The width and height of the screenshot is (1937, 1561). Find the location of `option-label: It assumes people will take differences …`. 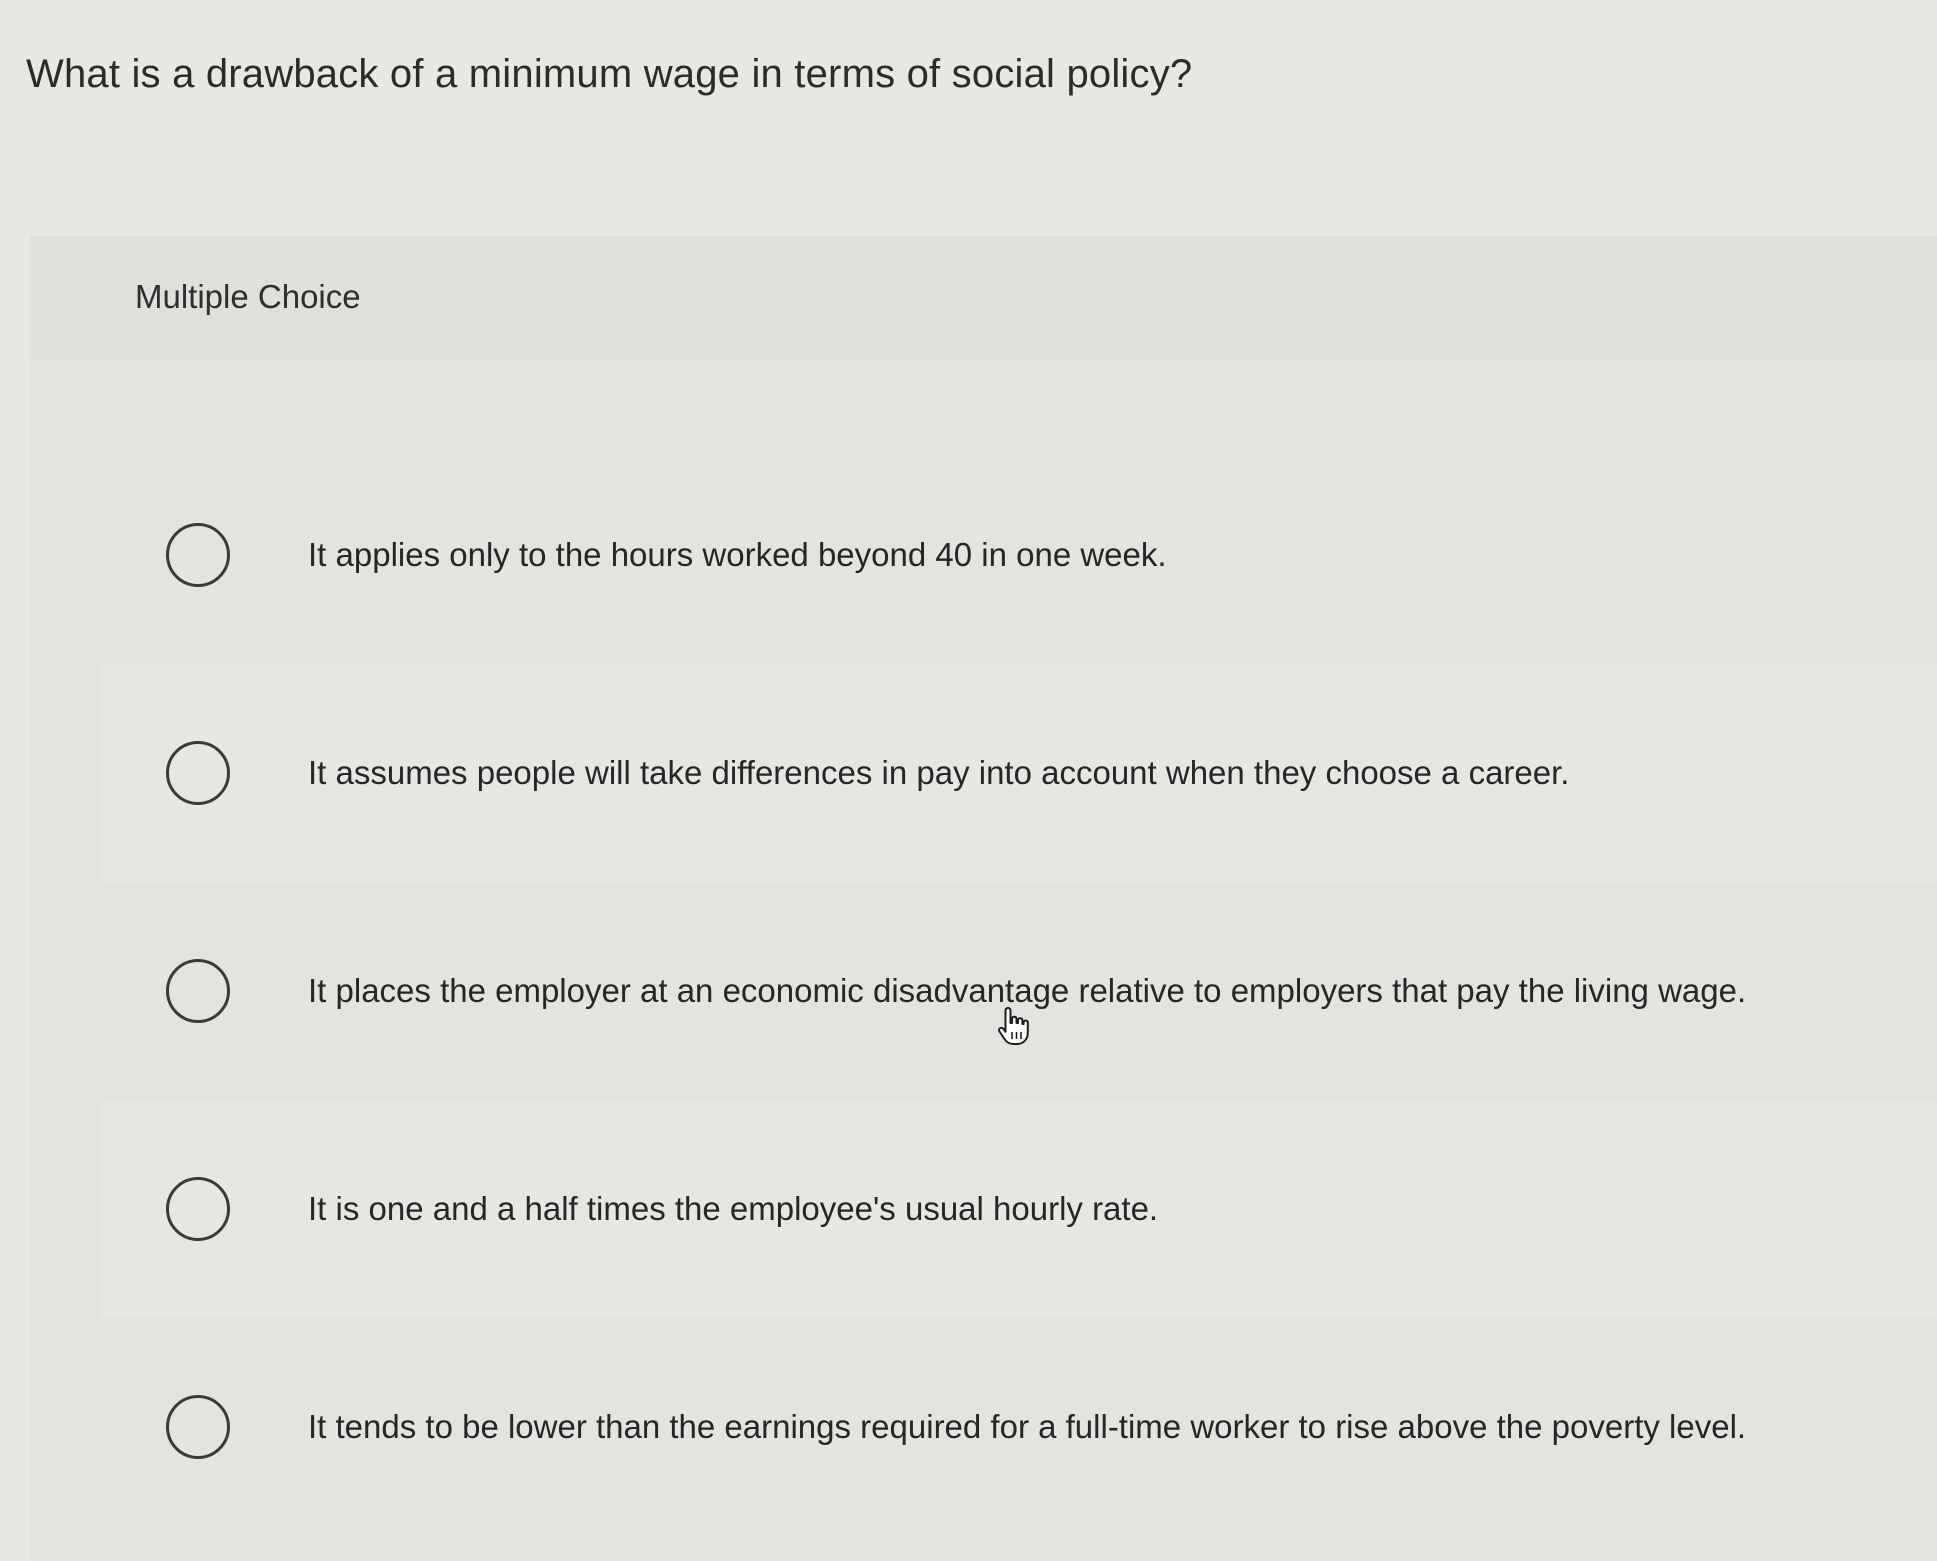

option-label: It assumes people will take differences … is located at coordinates (938, 773).